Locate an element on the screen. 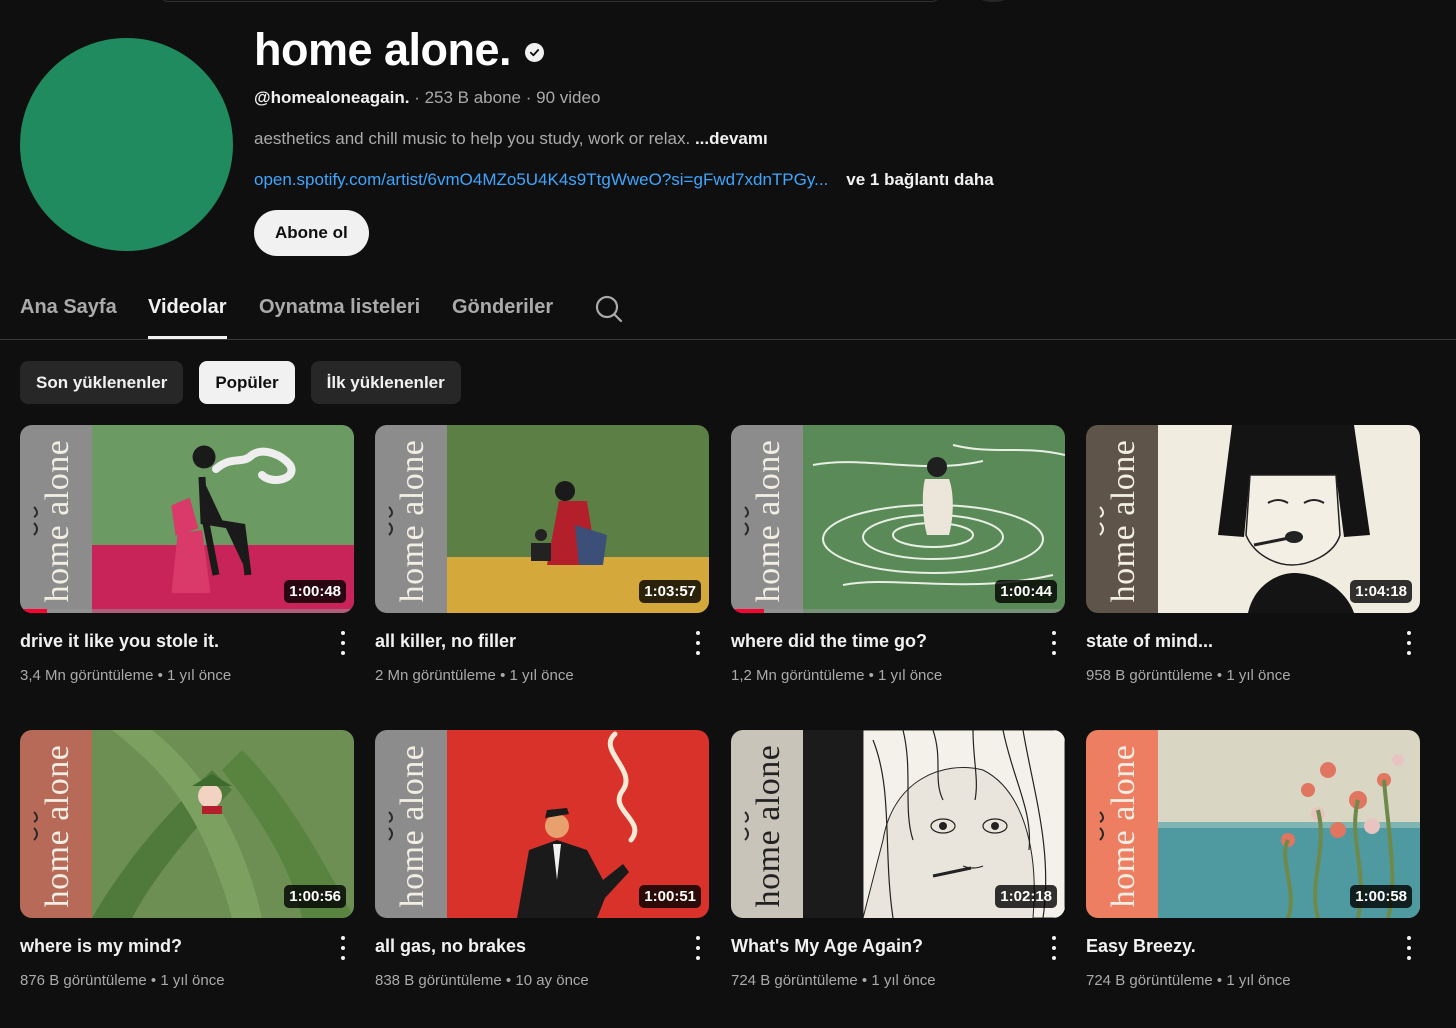 This screenshot has width=1456, height=1028. video-thumbnail: home alone 1:00:51 is located at coordinates (542, 824).